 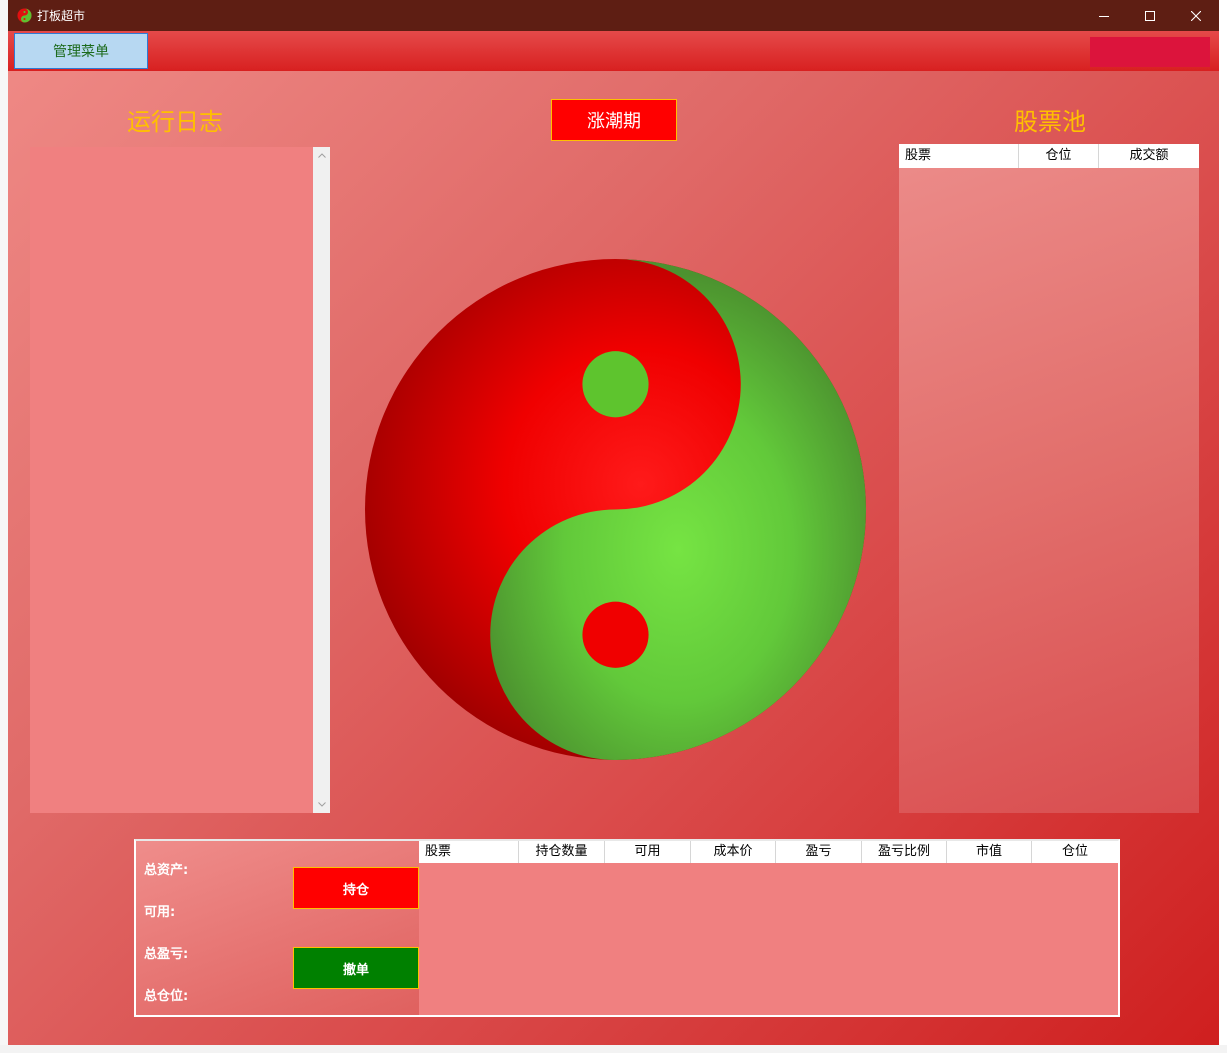 I want to click on positions-table: 股票 持仓数量 可用 成本价 盈亏 盈亏比例 市值 仓位, so click(x=768, y=928).